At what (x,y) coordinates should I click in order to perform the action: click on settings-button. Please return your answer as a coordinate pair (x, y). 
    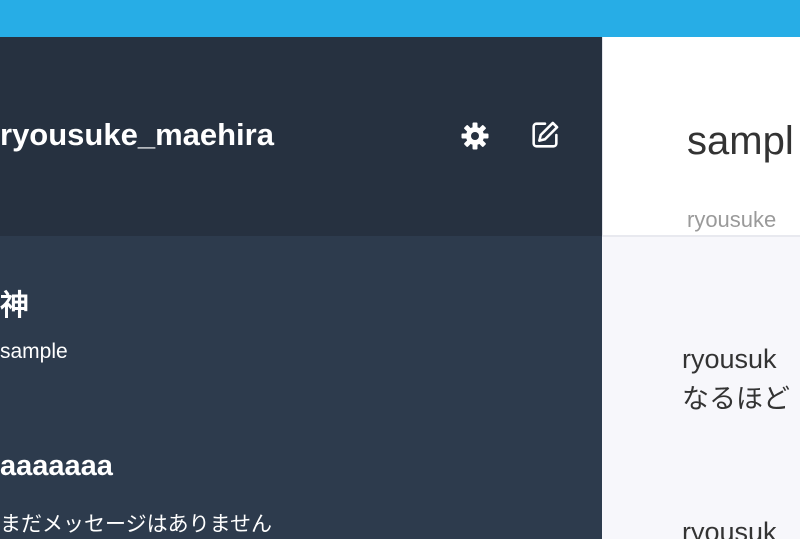
    Looking at the image, I should click on (475, 136).